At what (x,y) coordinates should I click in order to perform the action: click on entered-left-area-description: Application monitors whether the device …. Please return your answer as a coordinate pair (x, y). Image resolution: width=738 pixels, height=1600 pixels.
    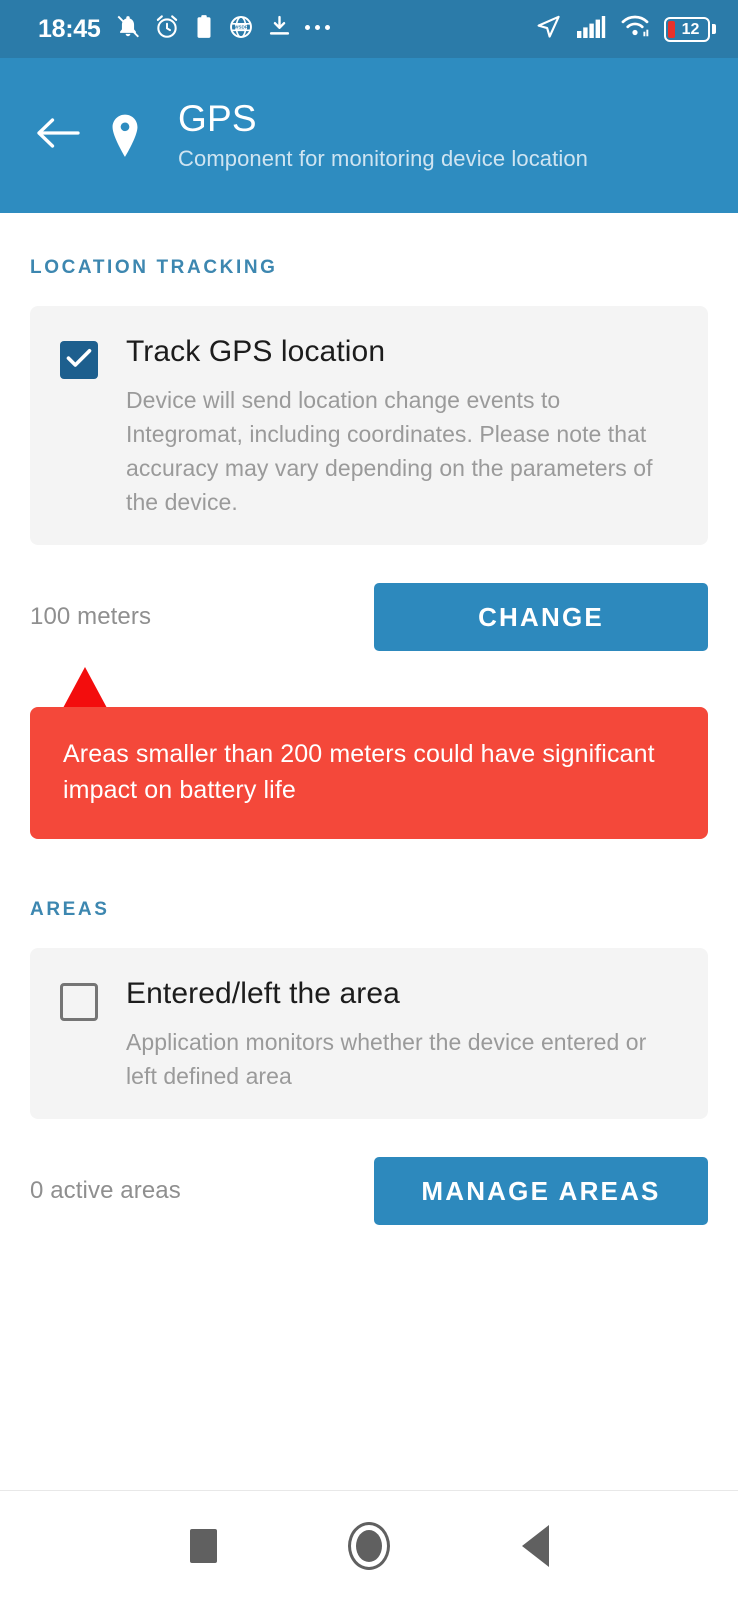
    Looking at the image, I should click on (386, 1059).